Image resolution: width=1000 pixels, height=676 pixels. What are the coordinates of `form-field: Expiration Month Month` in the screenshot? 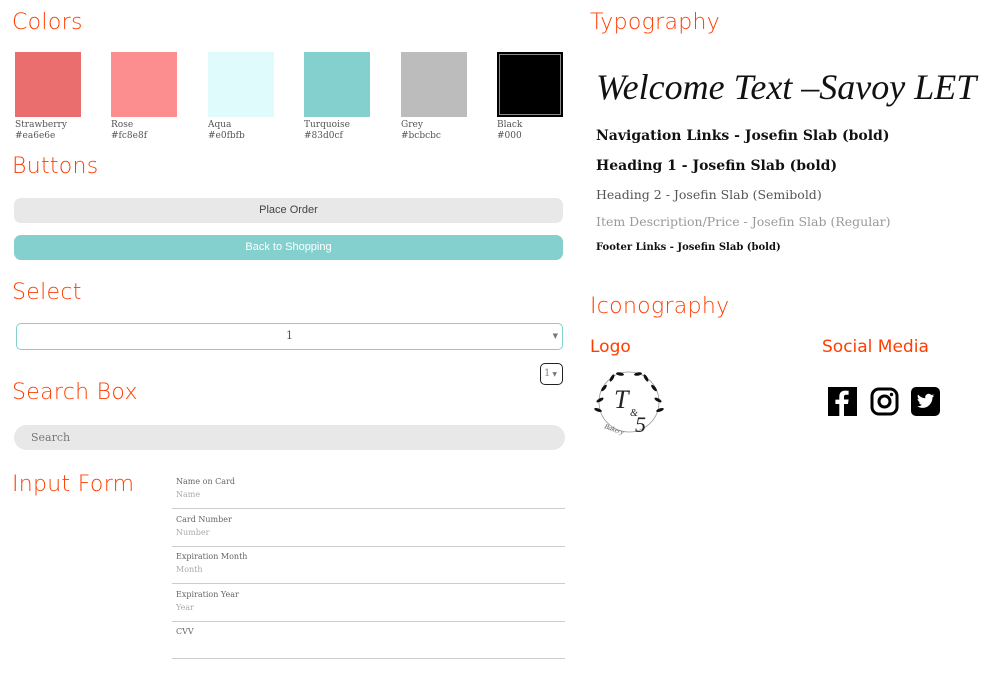 It's located at (368, 565).